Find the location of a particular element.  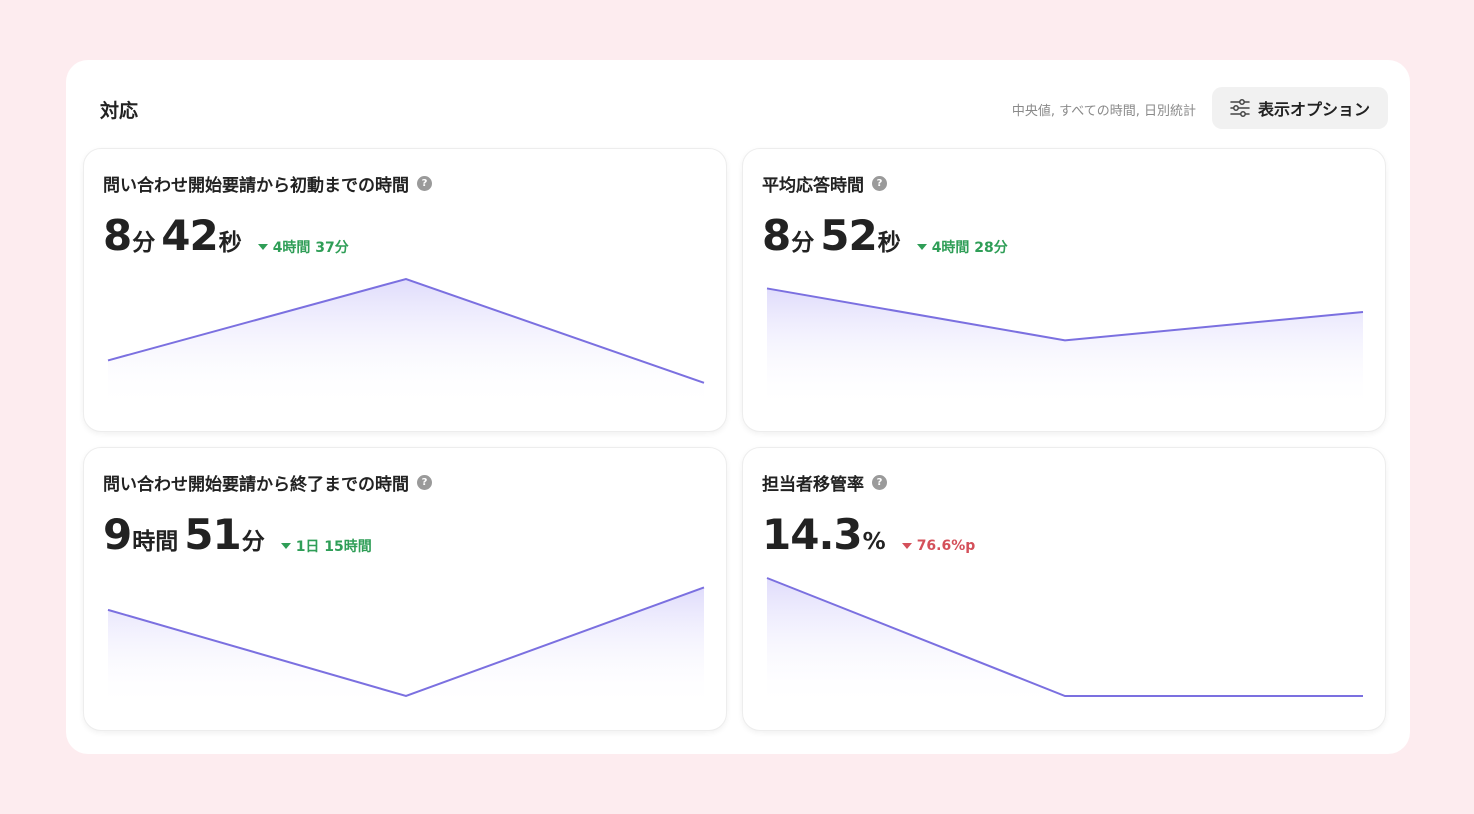

metric-value: 9 時間 51 分 1日 15時間 is located at coordinates (237, 534).